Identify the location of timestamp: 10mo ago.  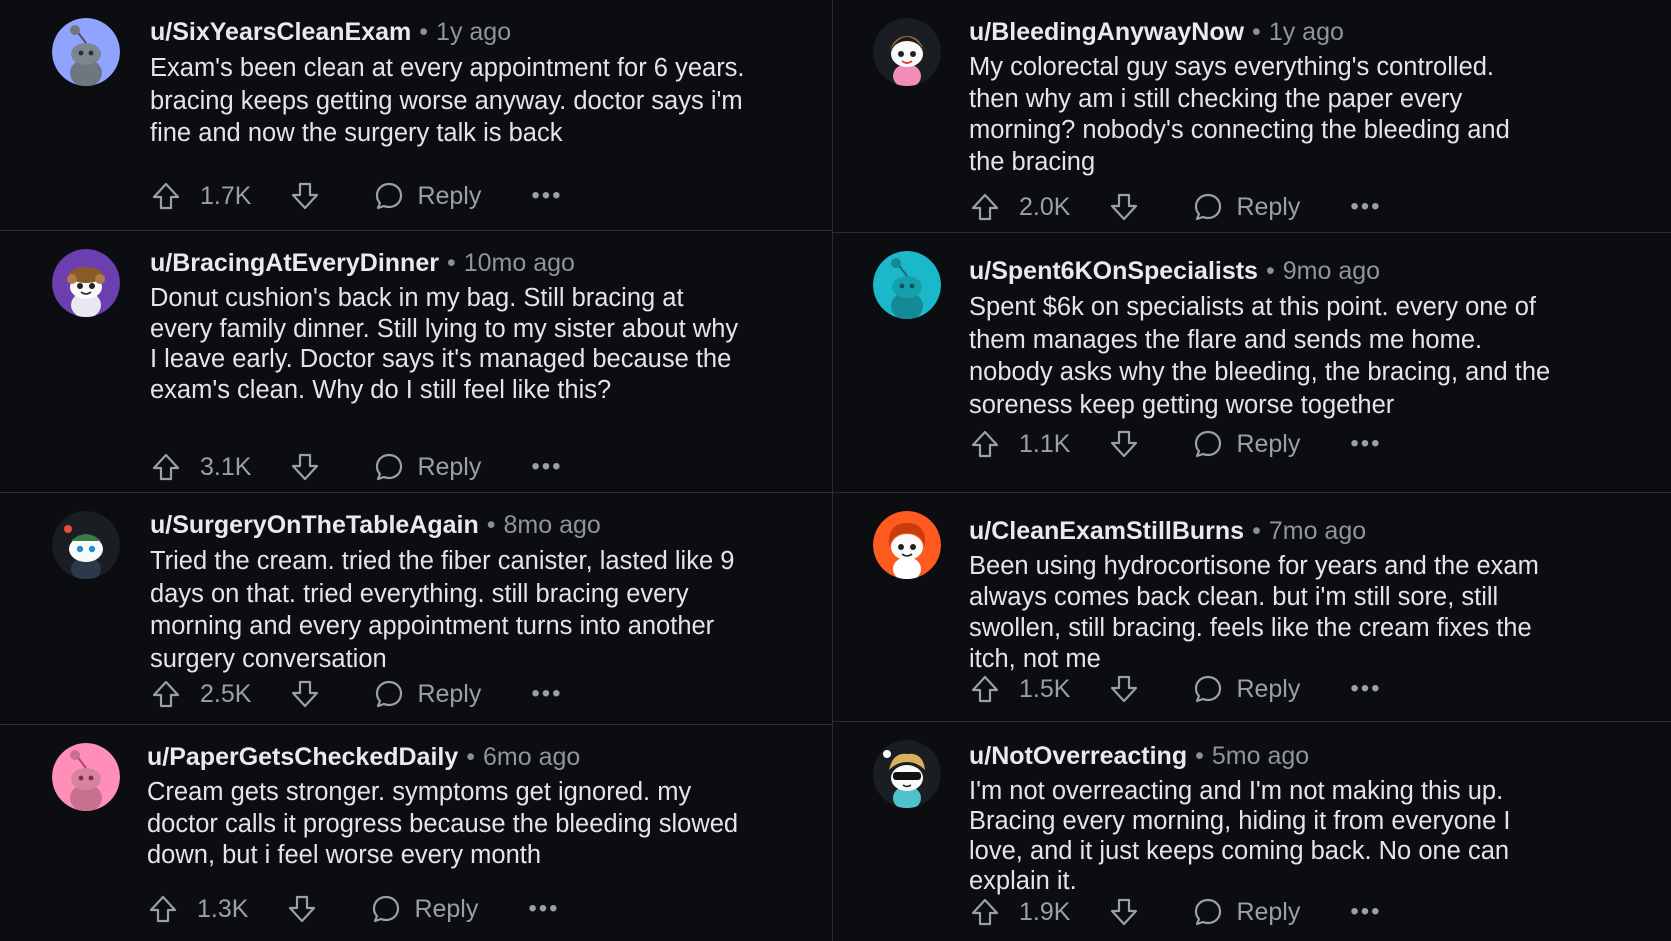
(519, 263).